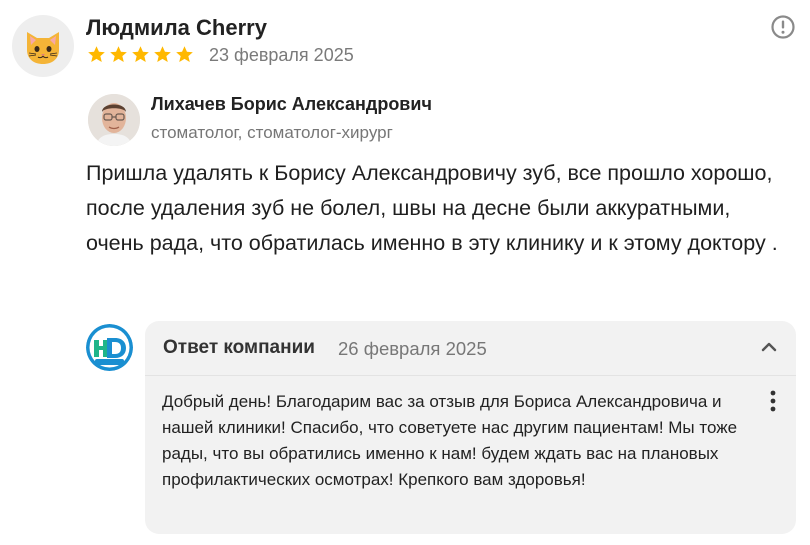 The image size is (810, 545). Describe the element at coordinates (281, 55) in the screenshot. I see `review-date: 23 февраля 2025` at that location.